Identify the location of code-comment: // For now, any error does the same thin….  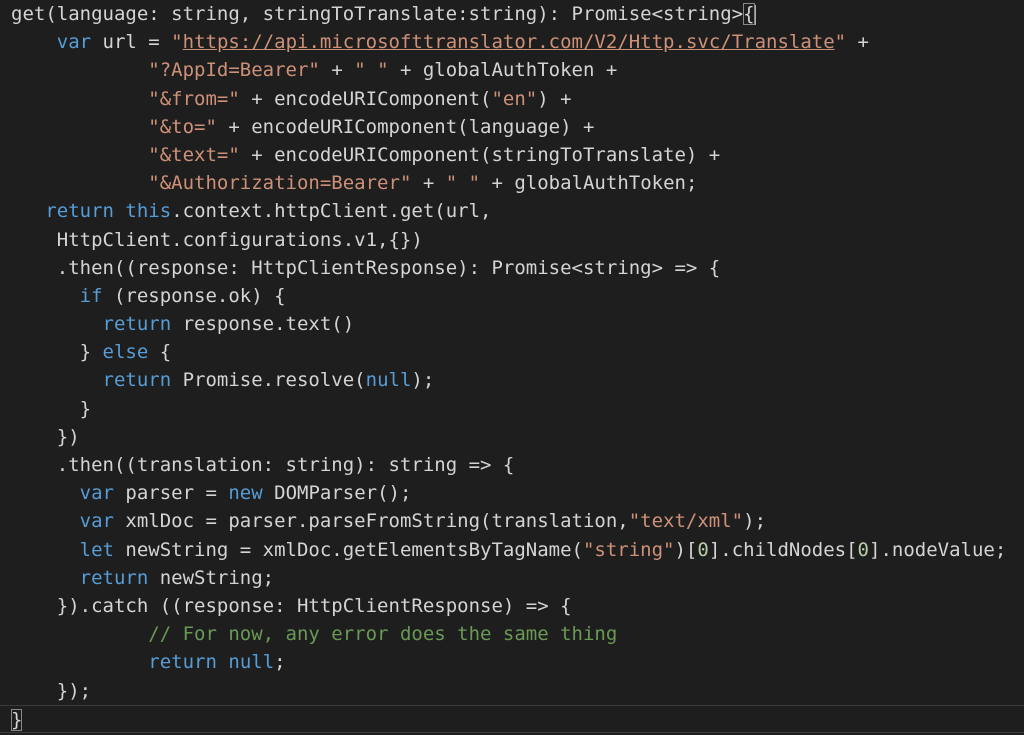
(383, 634).